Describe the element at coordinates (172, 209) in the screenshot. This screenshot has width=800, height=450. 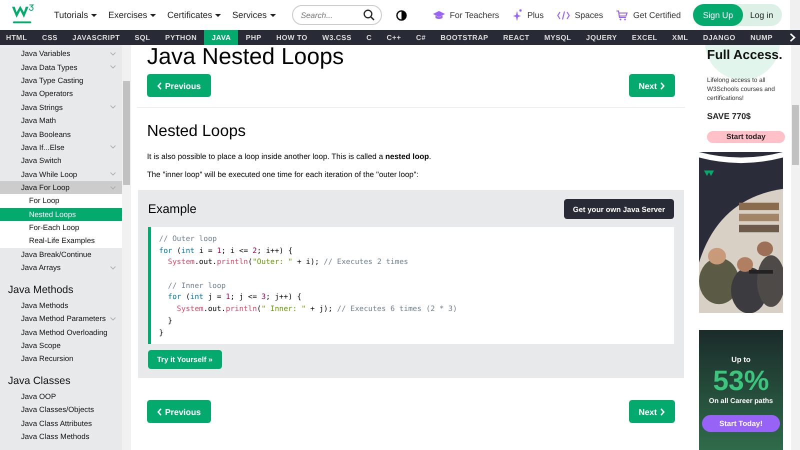
I see `example-title: Example` at that location.